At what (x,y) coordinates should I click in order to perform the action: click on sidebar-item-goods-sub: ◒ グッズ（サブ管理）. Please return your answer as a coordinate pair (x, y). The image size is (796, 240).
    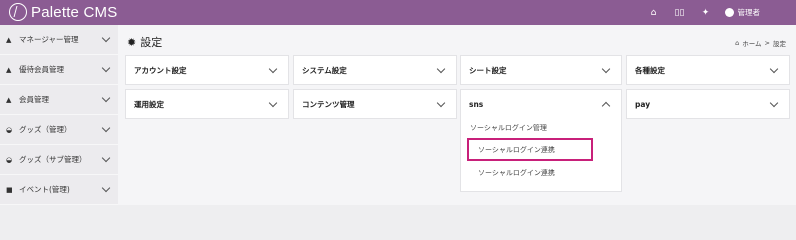
    Looking at the image, I should click on (59, 160).